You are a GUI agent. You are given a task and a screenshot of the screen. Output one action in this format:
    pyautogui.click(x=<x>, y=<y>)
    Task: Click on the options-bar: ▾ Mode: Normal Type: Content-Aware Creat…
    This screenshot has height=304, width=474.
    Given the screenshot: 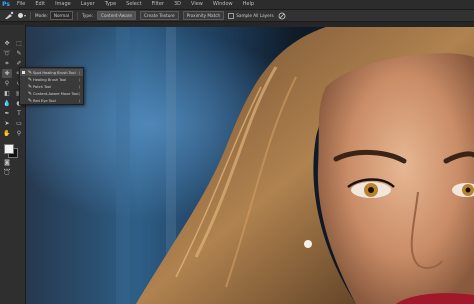 What is the action you would take?
    pyautogui.click(x=237, y=15)
    